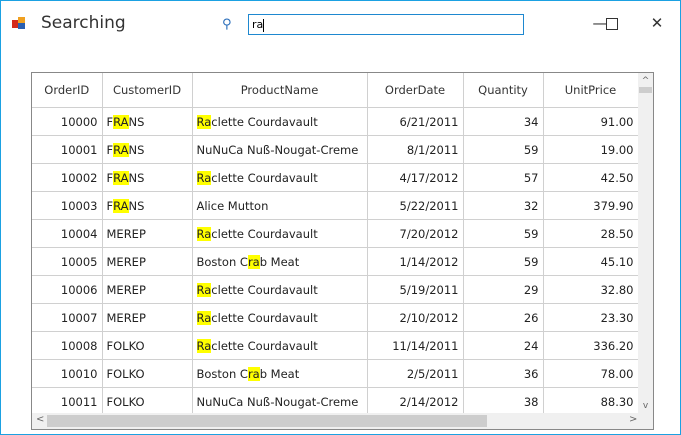 The height and width of the screenshot is (435, 681). Describe the element at coordinates (591, 401) in the screenshot. I see `cell-unitprice: 88.30` at that location.